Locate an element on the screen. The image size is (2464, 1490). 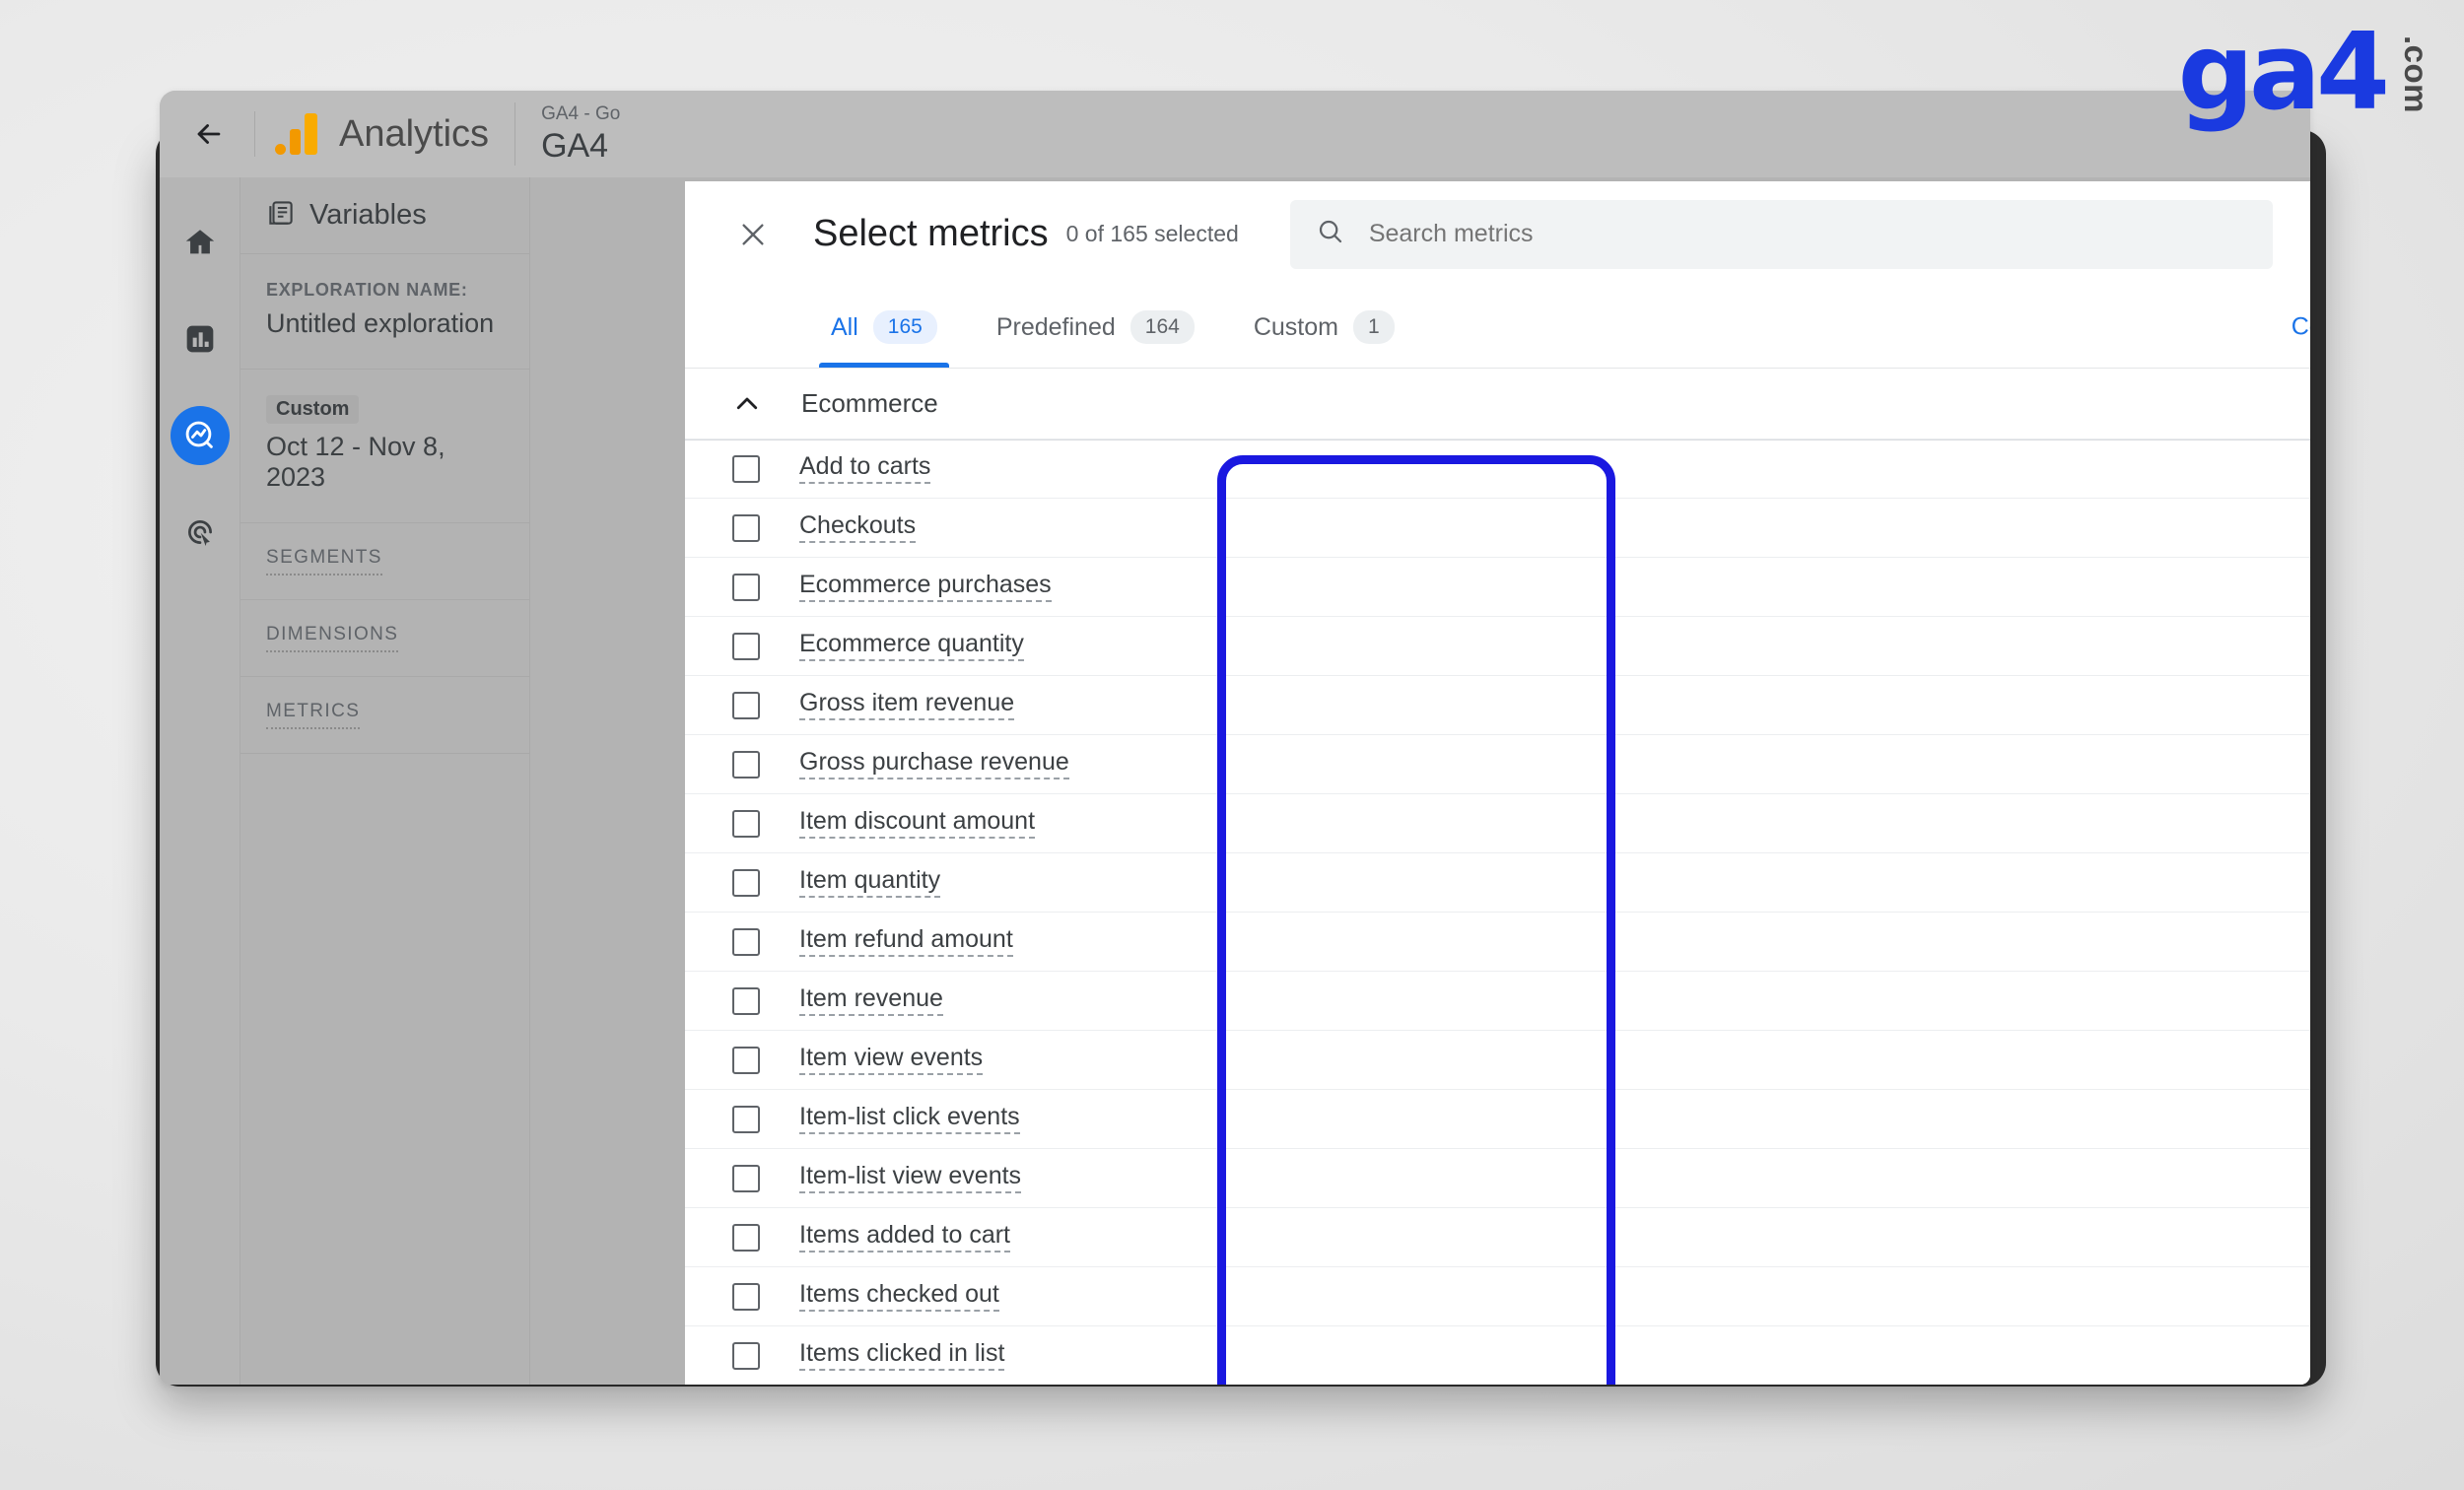
collapse-all-link: Collapse all is located at coordinates (2301, 327).